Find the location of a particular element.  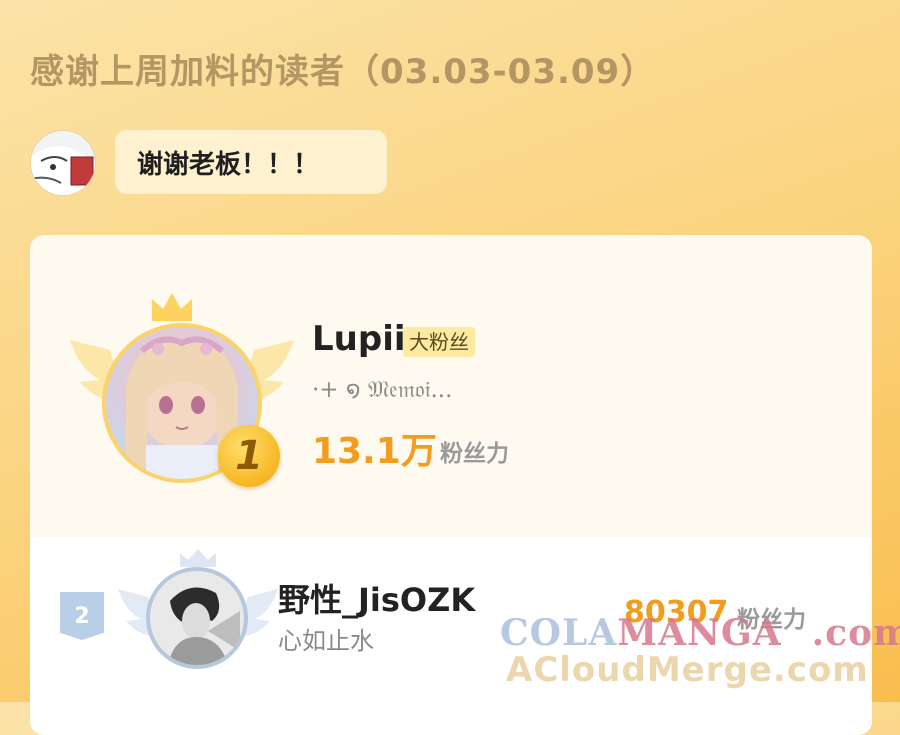

fan-level-badge: 大粉丝 is located at coordinates (439, 342).